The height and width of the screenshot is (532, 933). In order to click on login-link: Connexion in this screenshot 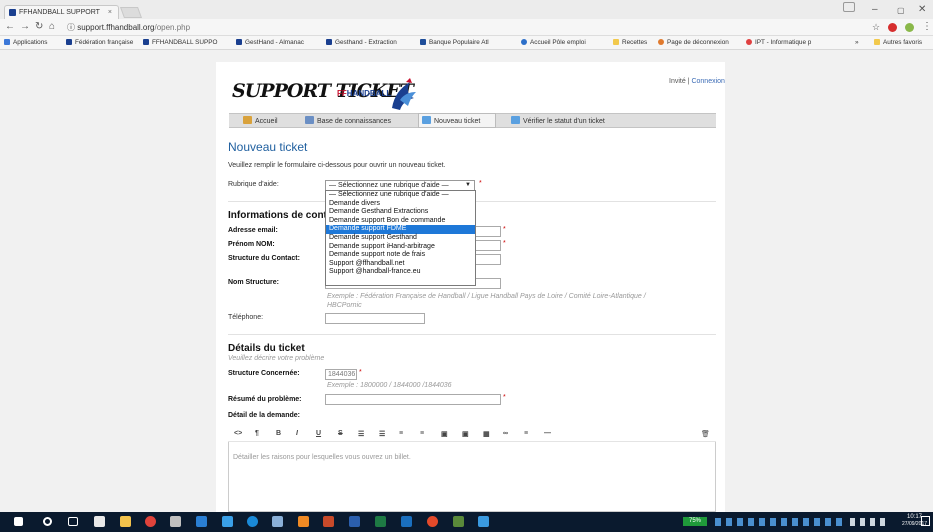, I will do `click(707, 81)`.